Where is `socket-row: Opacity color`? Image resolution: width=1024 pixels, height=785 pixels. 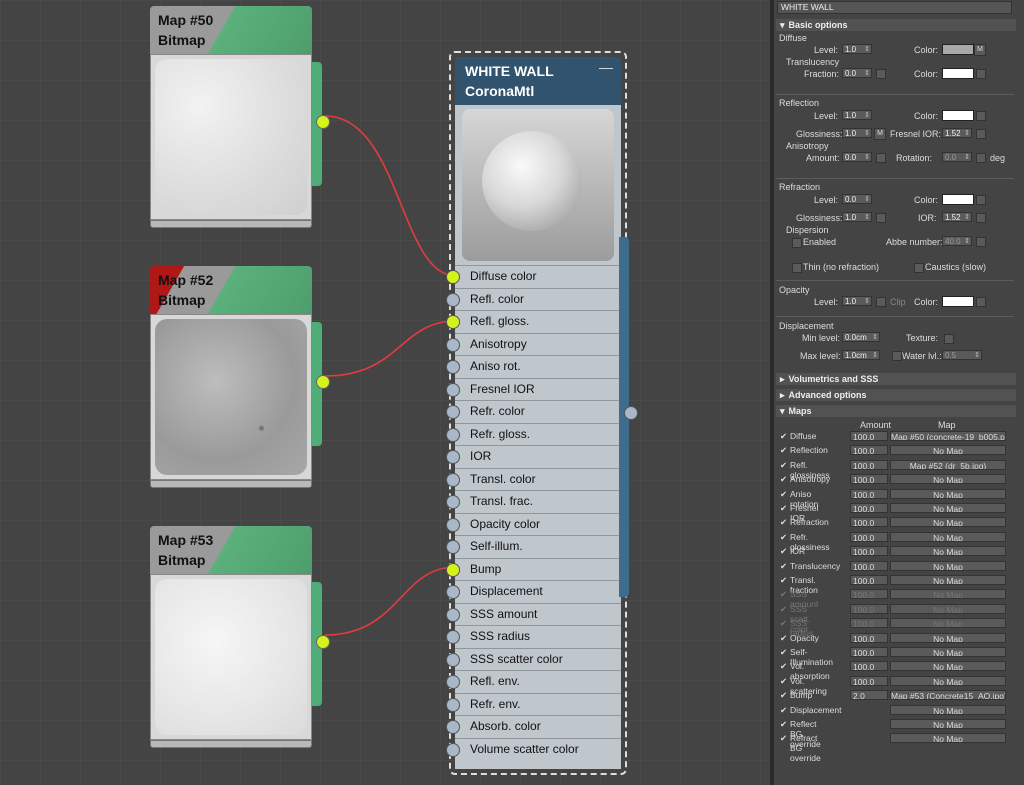
socket-row: Opacity color is located at coordinates (533, 524).